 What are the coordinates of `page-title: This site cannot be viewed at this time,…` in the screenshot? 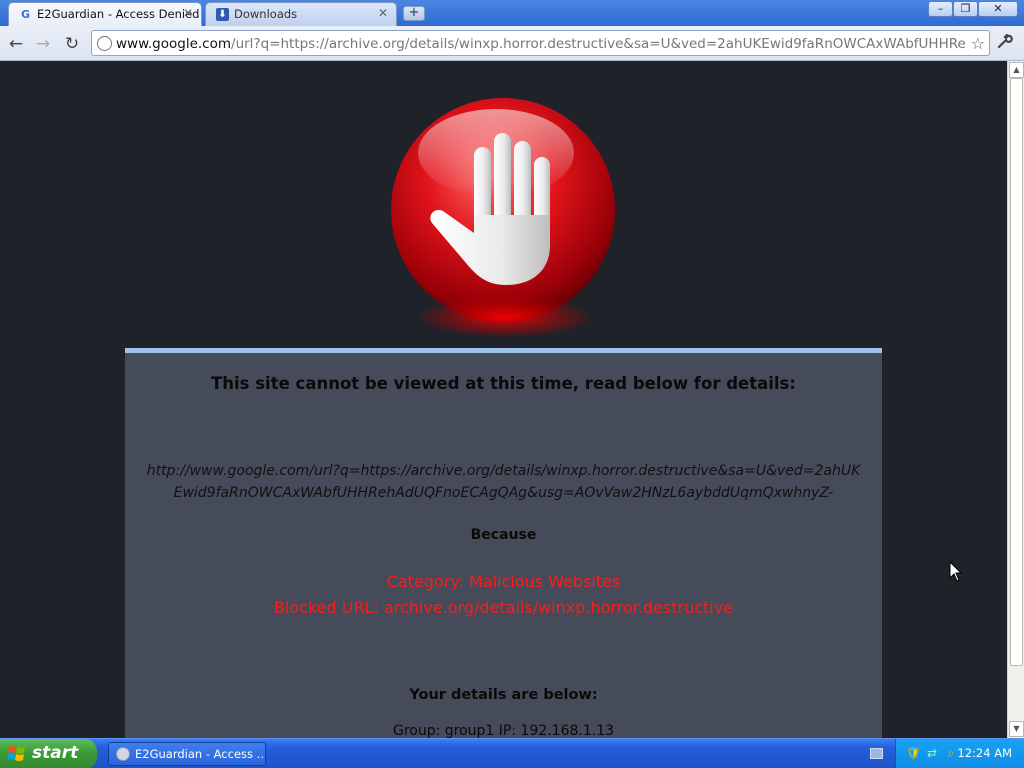 It's located at (503, 383).